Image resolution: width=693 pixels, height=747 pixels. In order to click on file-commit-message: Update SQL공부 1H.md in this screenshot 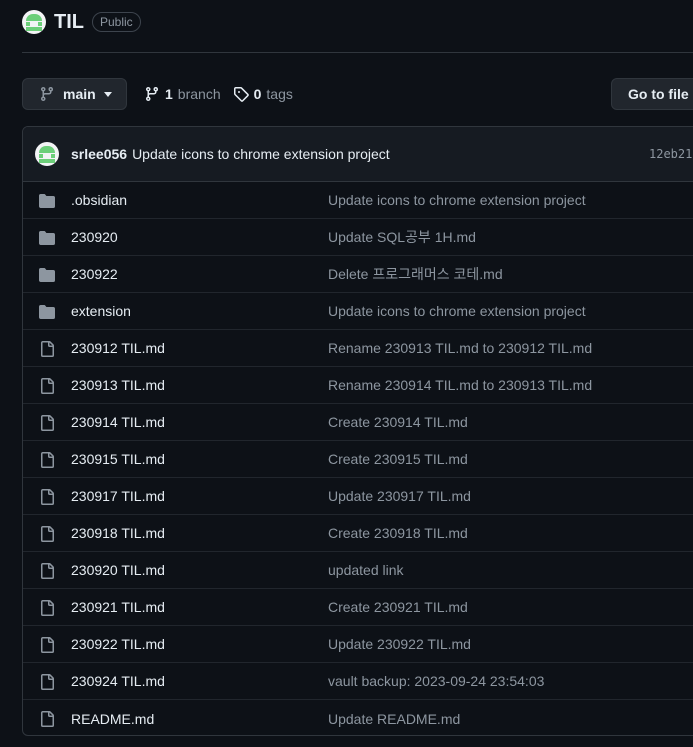, I will do `click(402, 237)`.